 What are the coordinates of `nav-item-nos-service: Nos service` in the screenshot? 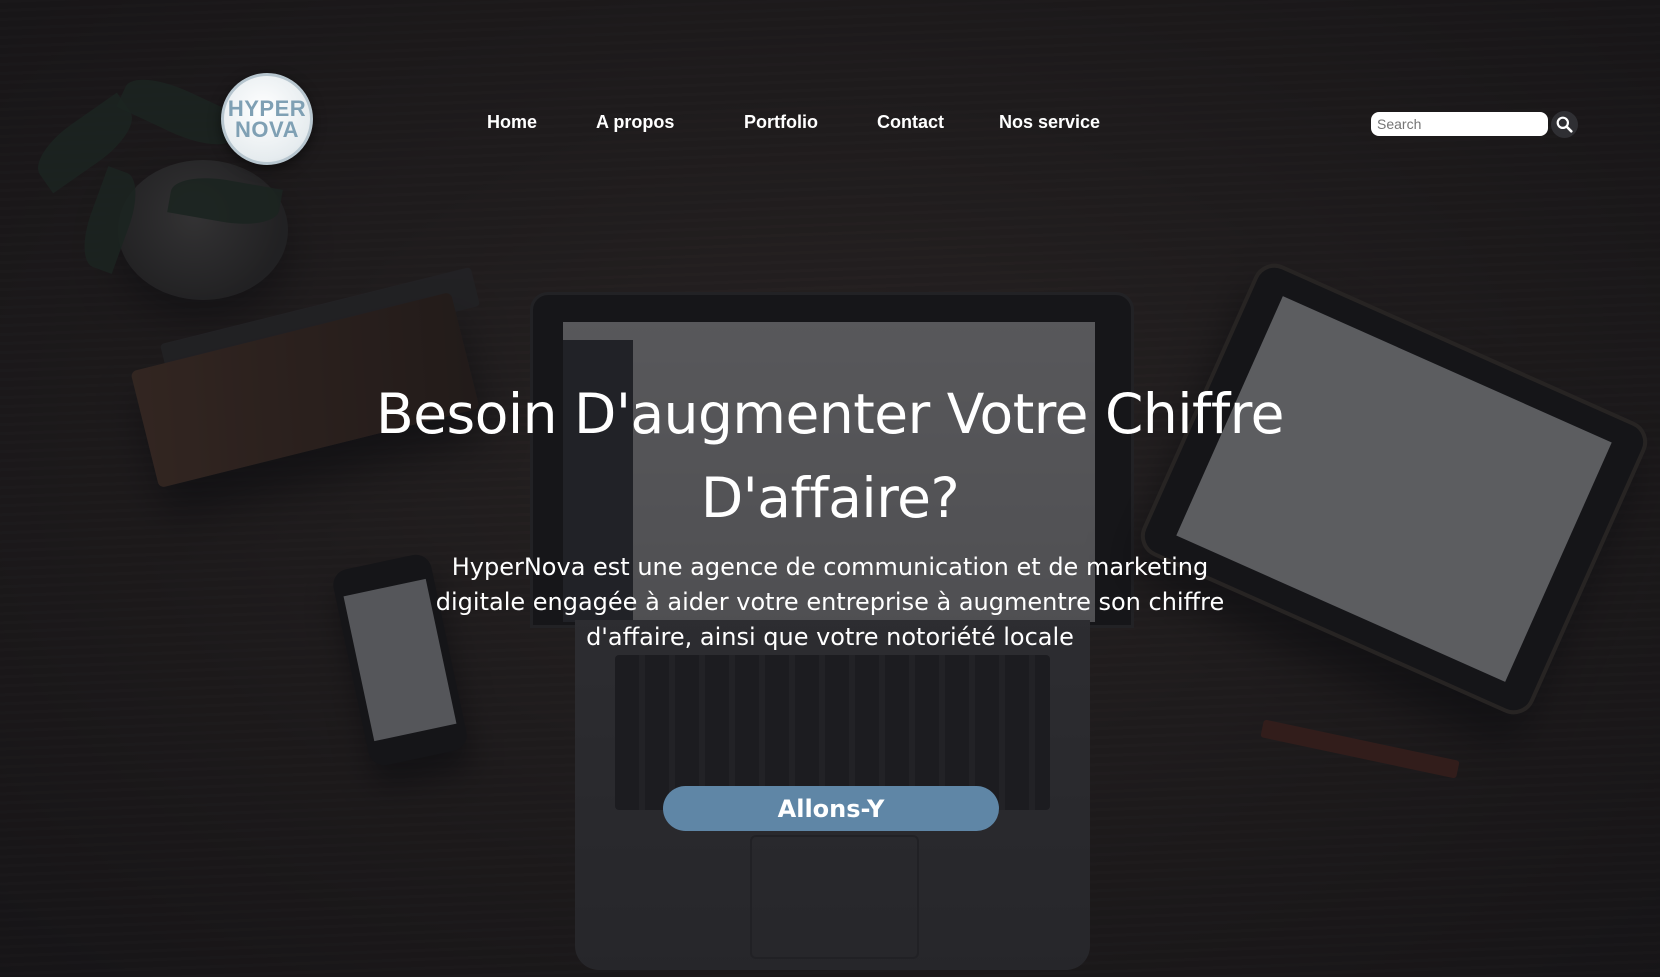 It's located at (1049, 122).